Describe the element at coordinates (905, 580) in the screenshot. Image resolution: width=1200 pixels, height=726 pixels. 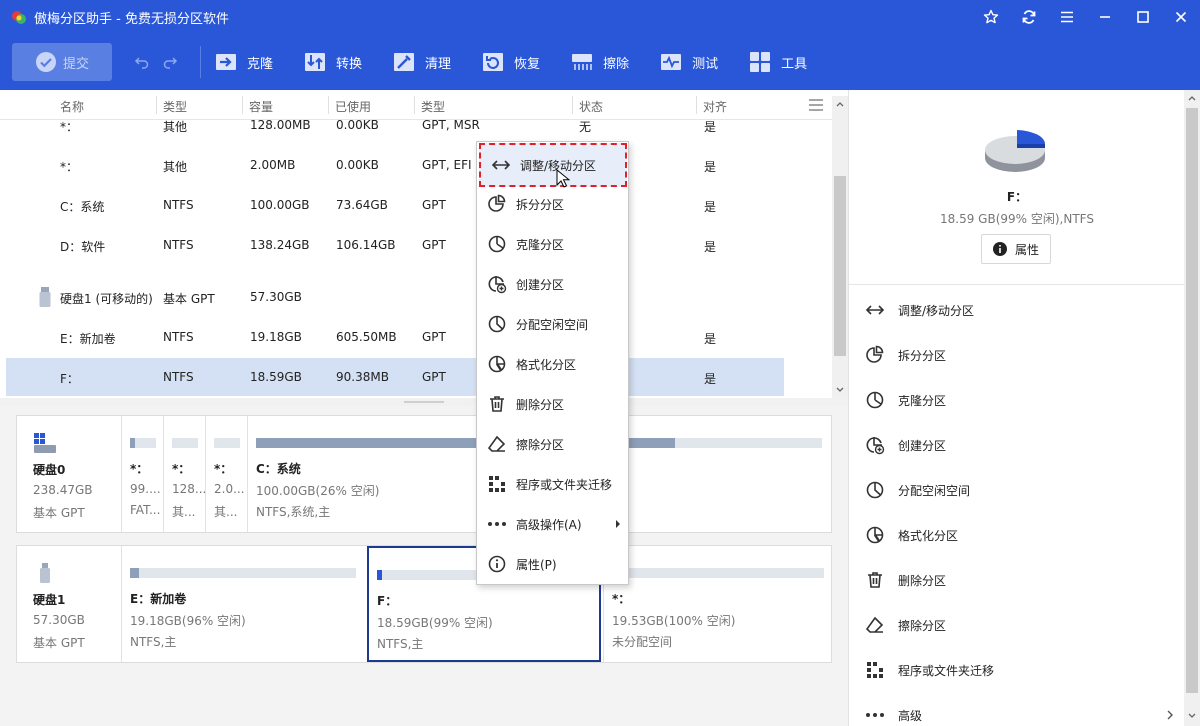
I see `op-delete: 删除分区` at that location.